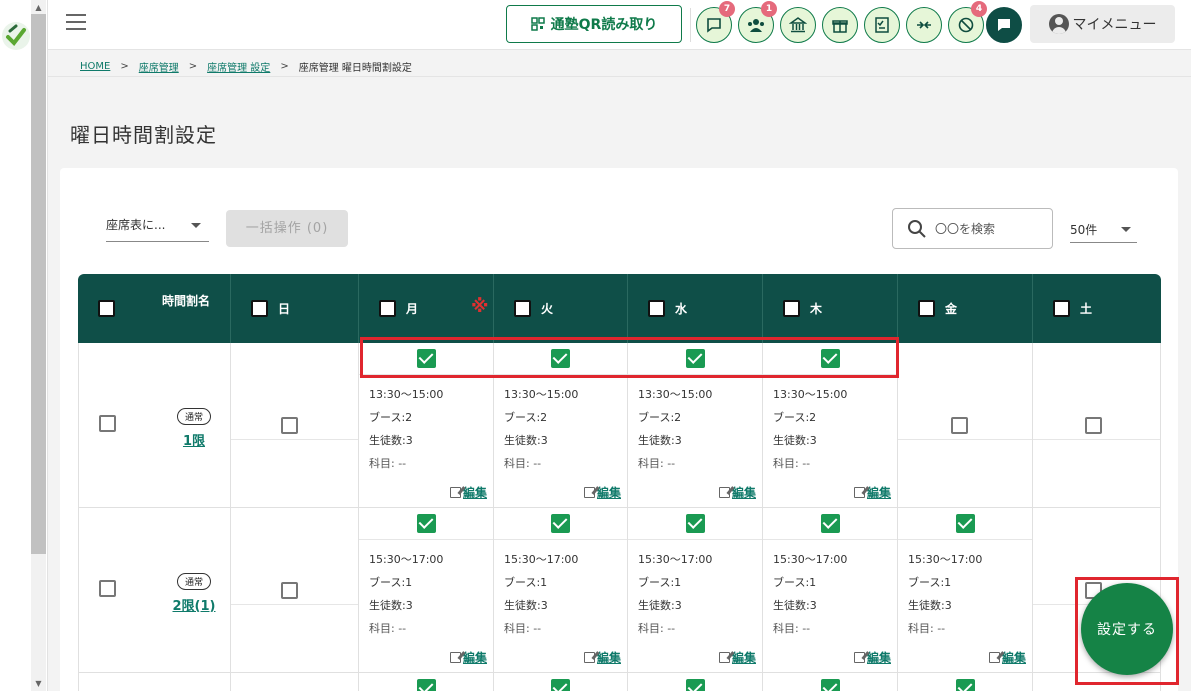  I want to click on day-checkbox-thu, so click(791, 308).